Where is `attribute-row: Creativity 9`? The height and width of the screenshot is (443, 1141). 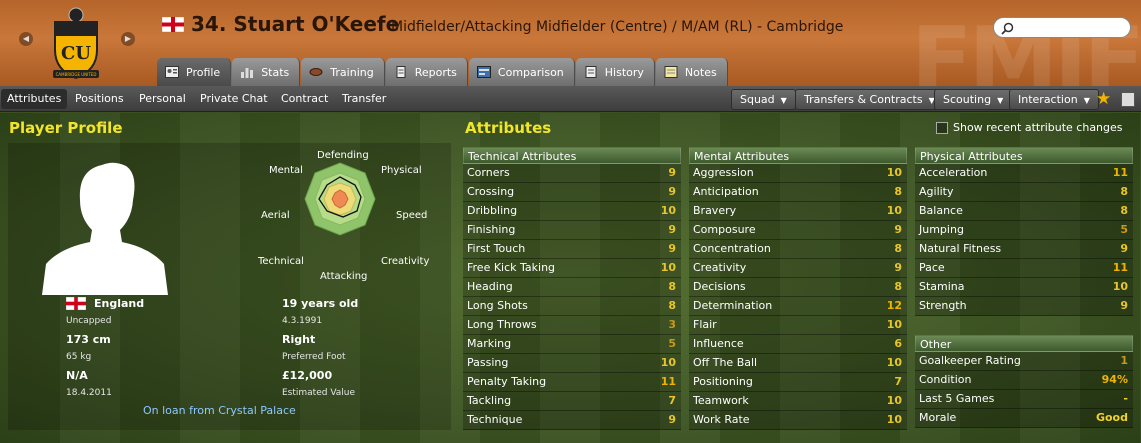 attribute-row: Creativity 9 is located at coordinates (798, 268).